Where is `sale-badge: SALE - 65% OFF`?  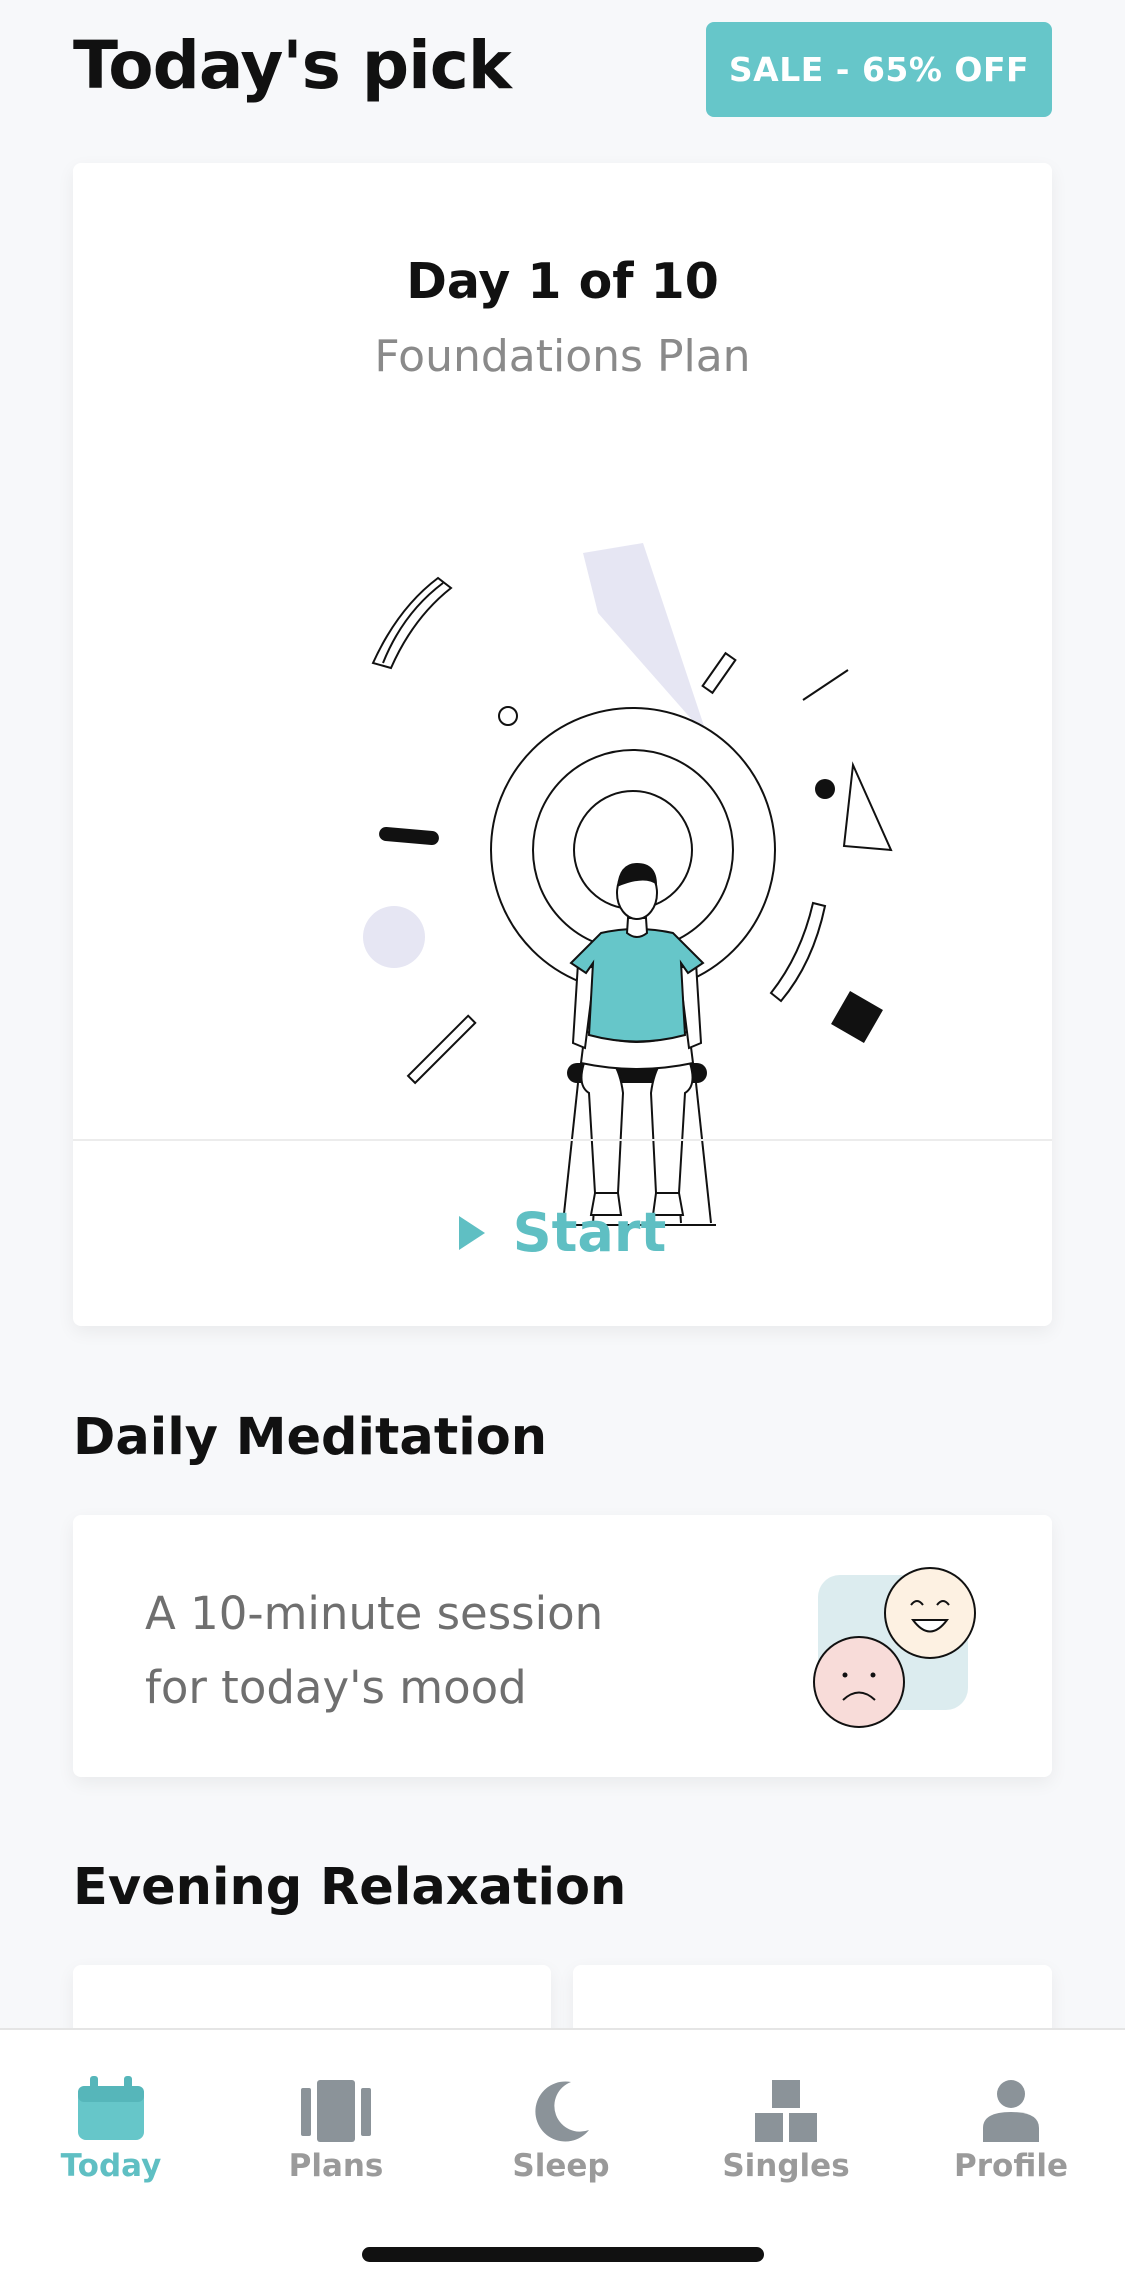
sale-badge: SALE - 65% OFF is located at coordinates (879, 69).